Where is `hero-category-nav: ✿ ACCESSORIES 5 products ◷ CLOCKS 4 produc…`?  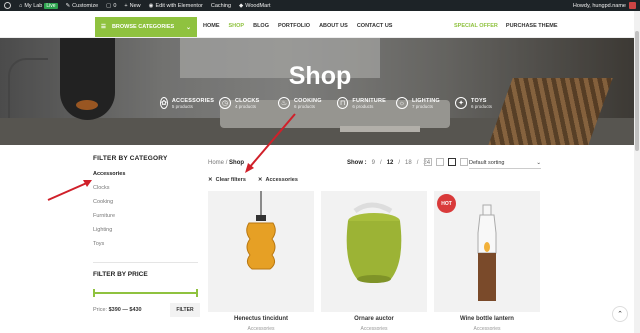
hero-category-nav: ✿ ACCESSORIES 5 products ◷ CLOCKS 4 produc… is located at coordinates (332, 103).